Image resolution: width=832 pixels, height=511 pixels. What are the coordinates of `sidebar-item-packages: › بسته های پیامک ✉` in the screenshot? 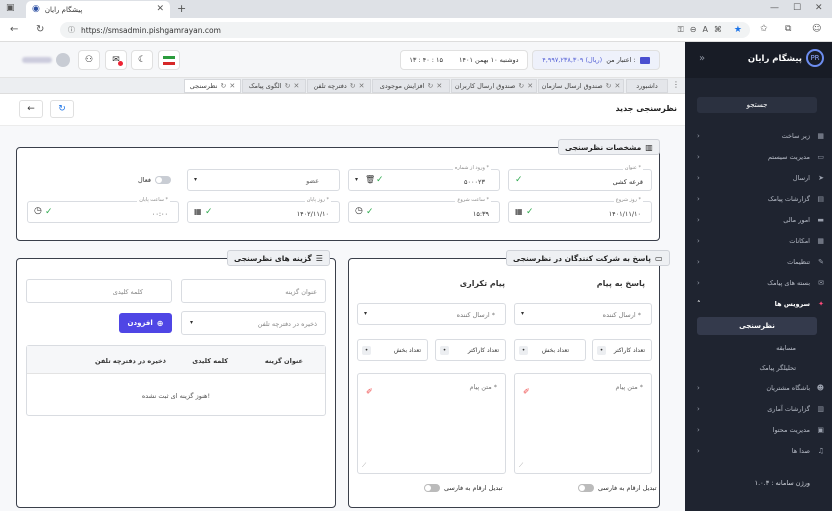 It's located at (758, 282).